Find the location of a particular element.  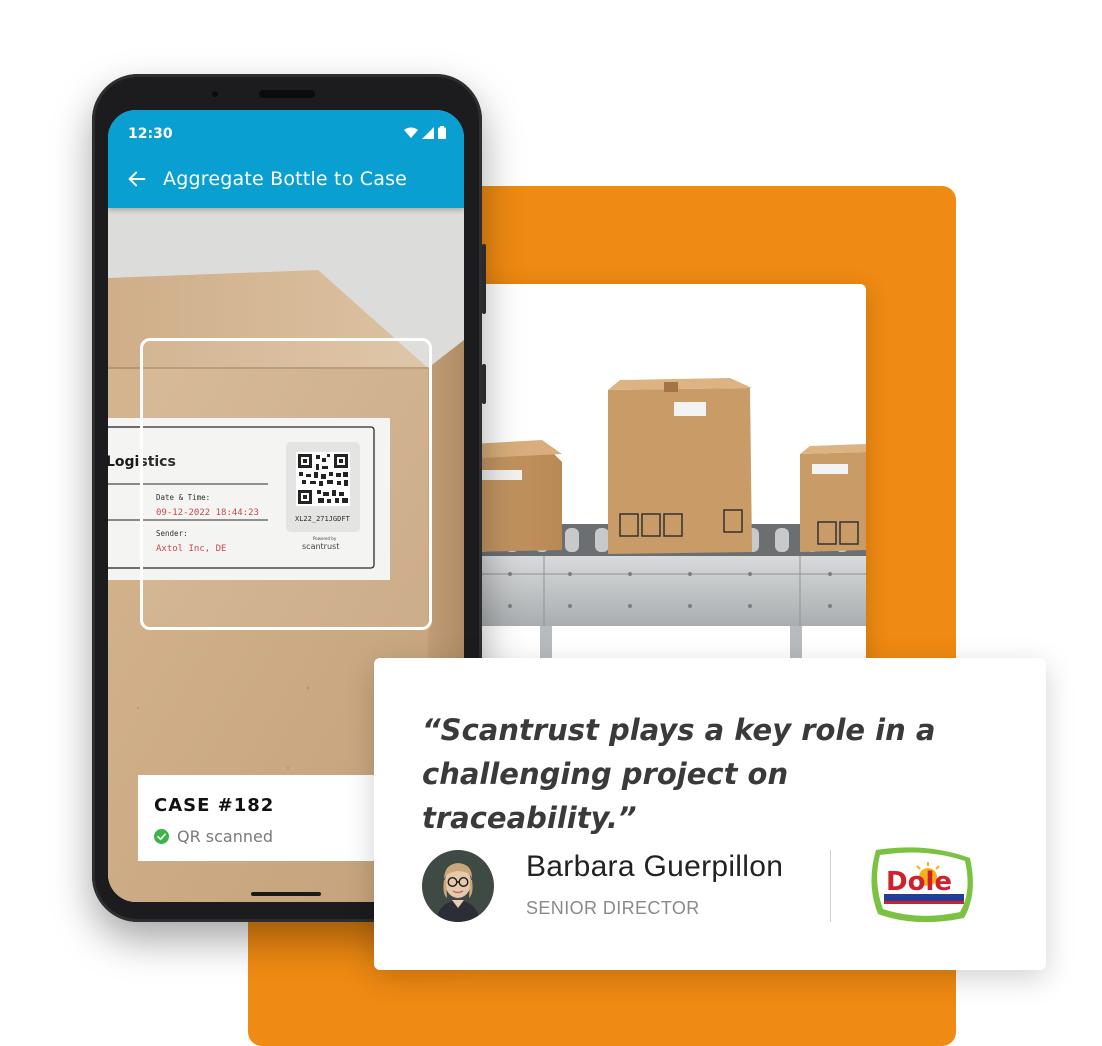

status-time: 12:30 is located at coordinates (150, 134).